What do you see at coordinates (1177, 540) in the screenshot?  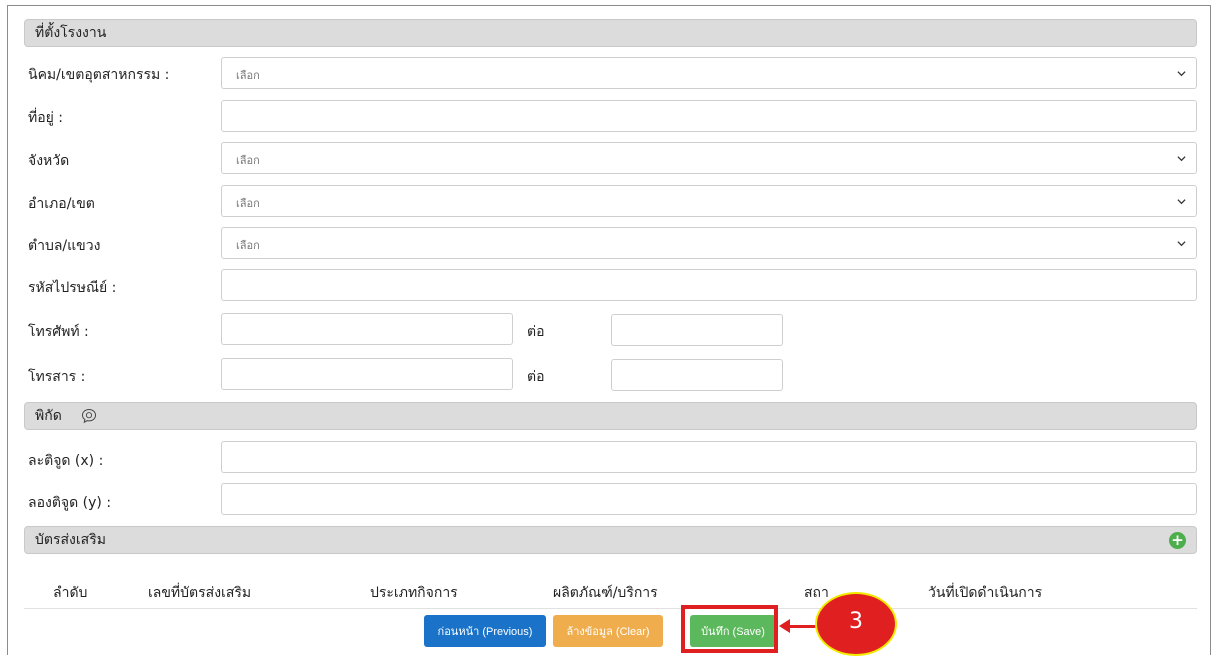 I see `add-icon: +` at bounding box center [1177, 540].